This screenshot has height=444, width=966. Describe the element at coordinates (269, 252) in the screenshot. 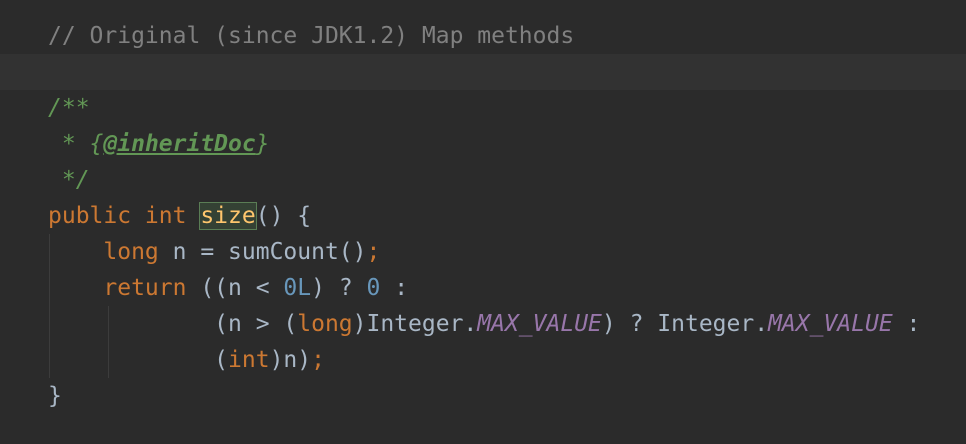

I see `code-token: n = sumCount()` at that location.